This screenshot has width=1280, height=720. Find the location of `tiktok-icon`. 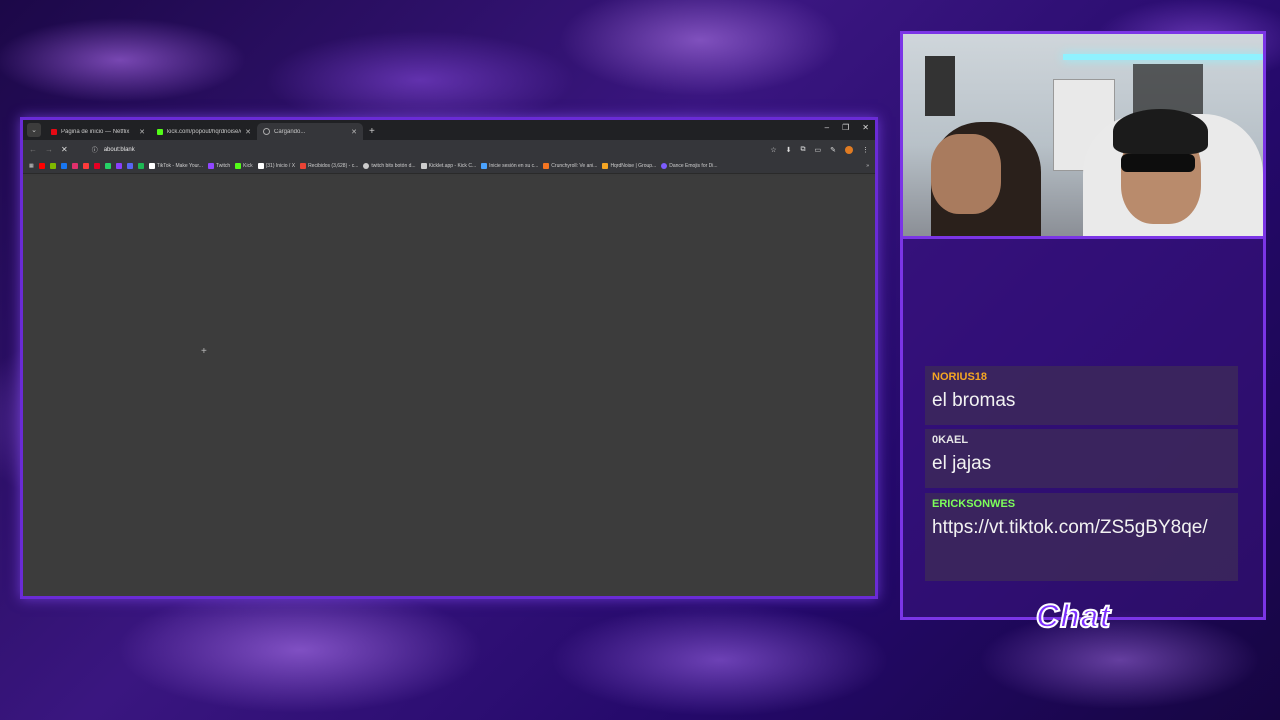

tiktok-icon is located at coordinates (151, 166).